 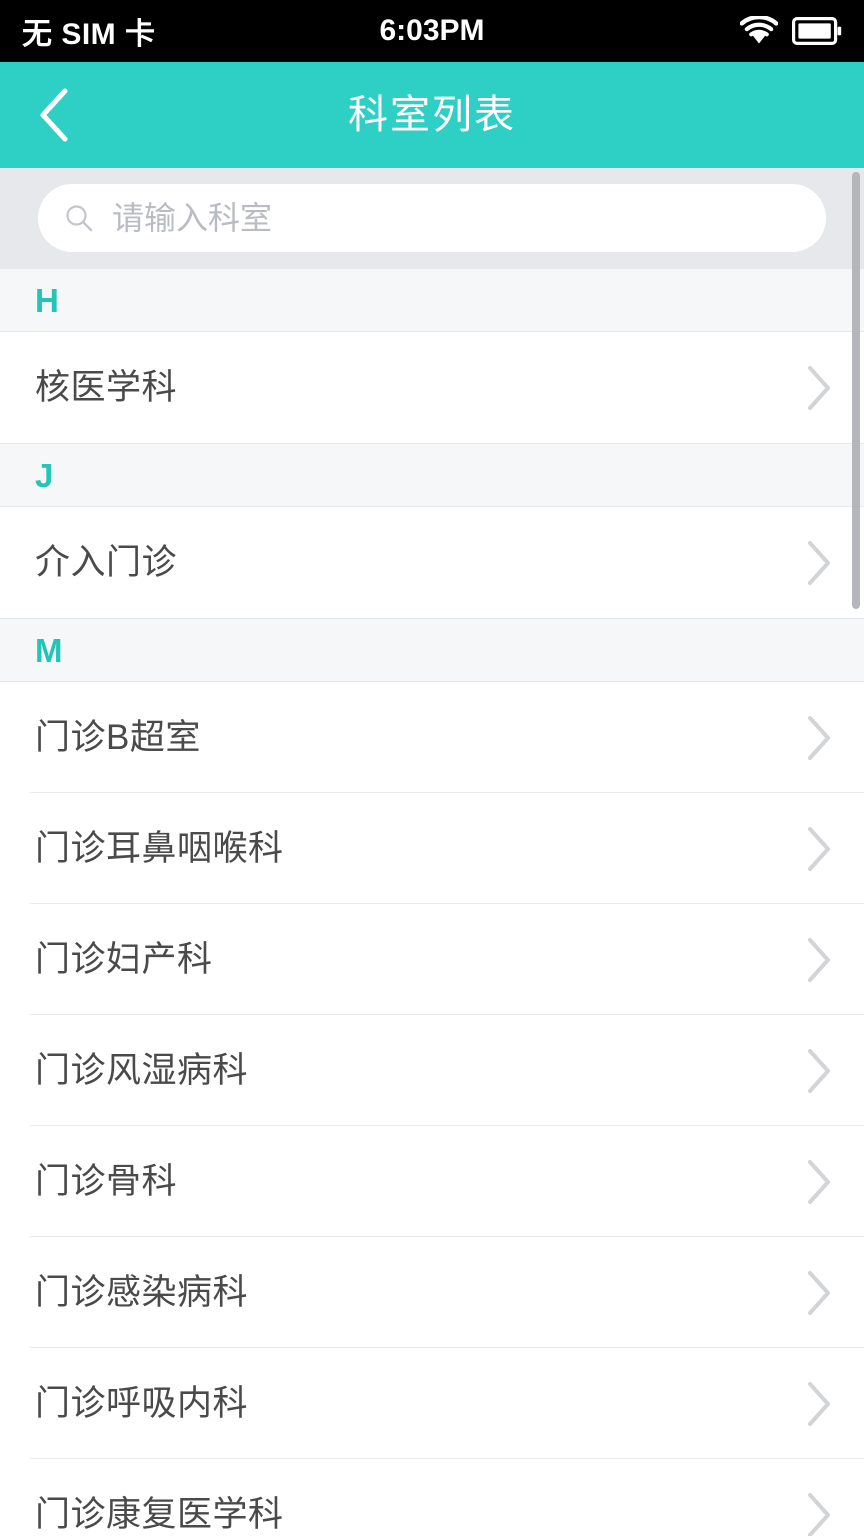 What do you see at coordinates (759, 31) in the screenshot?
I see `wifi-icon` at bounding box center [759, 31].